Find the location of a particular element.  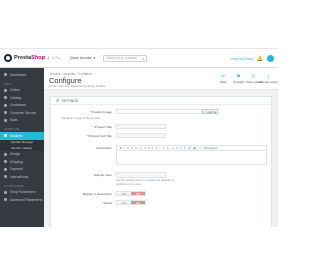

sidebar-item-orders: Orders is located at coordinates (22, 91).